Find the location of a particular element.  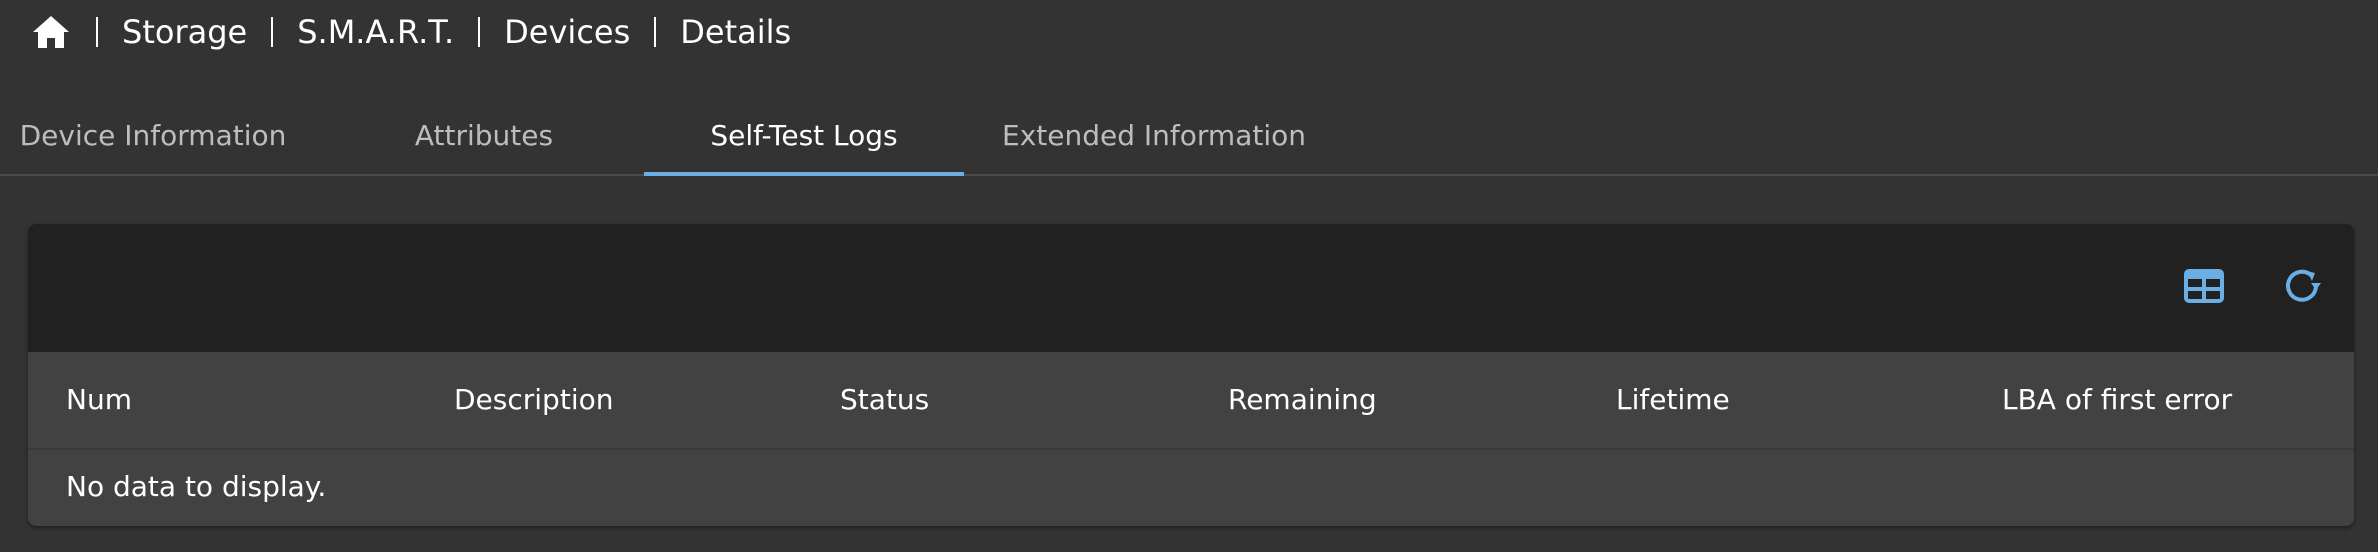

tab-attributes-label: Attributes is located at coordinates (484, 135).